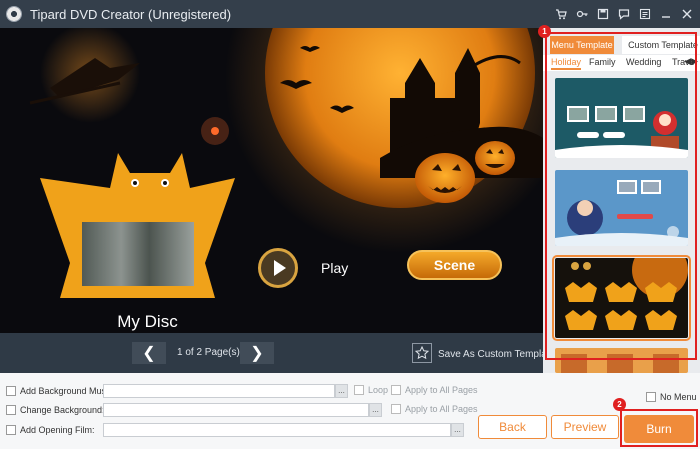  What do you see at coordinates (619, 404) in the screenshot?
I see `callout-badge-2: 2` at bounding box center [619, 404].